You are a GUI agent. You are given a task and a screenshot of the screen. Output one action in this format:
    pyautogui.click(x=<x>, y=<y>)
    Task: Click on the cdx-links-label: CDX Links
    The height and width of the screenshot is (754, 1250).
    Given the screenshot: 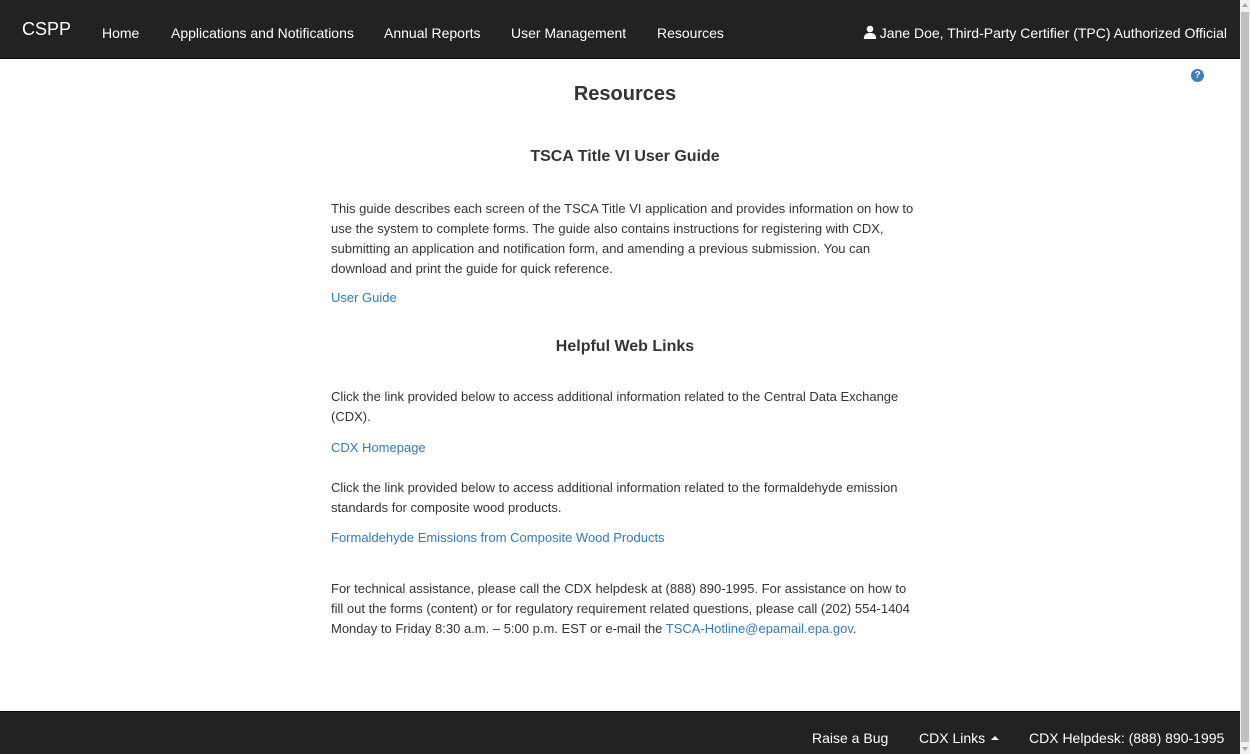 What is the action you would take?
    pyautogui.click(x=952, y=738)
    